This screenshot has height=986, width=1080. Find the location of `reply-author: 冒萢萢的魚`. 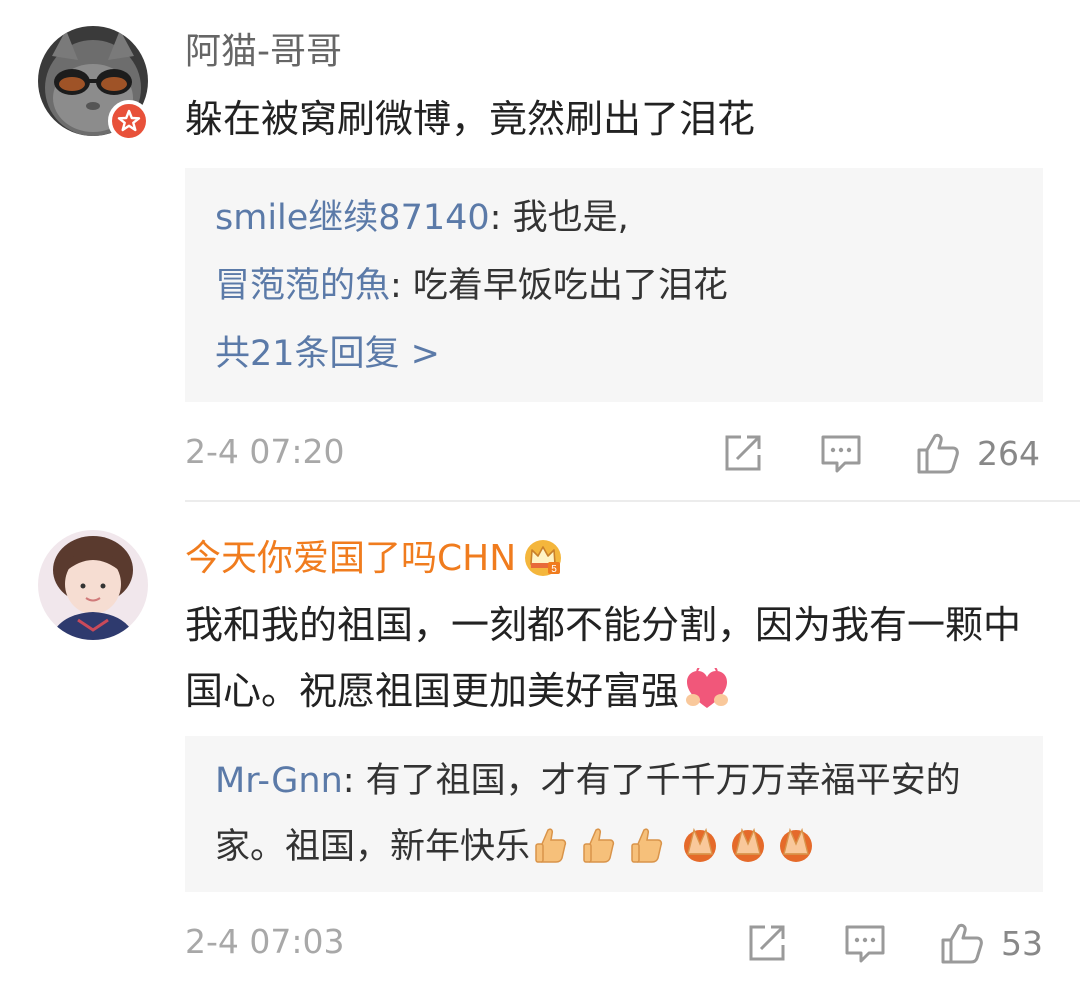

reply-author: 冒萢萢的魚 is located at coordinates (302, 286).